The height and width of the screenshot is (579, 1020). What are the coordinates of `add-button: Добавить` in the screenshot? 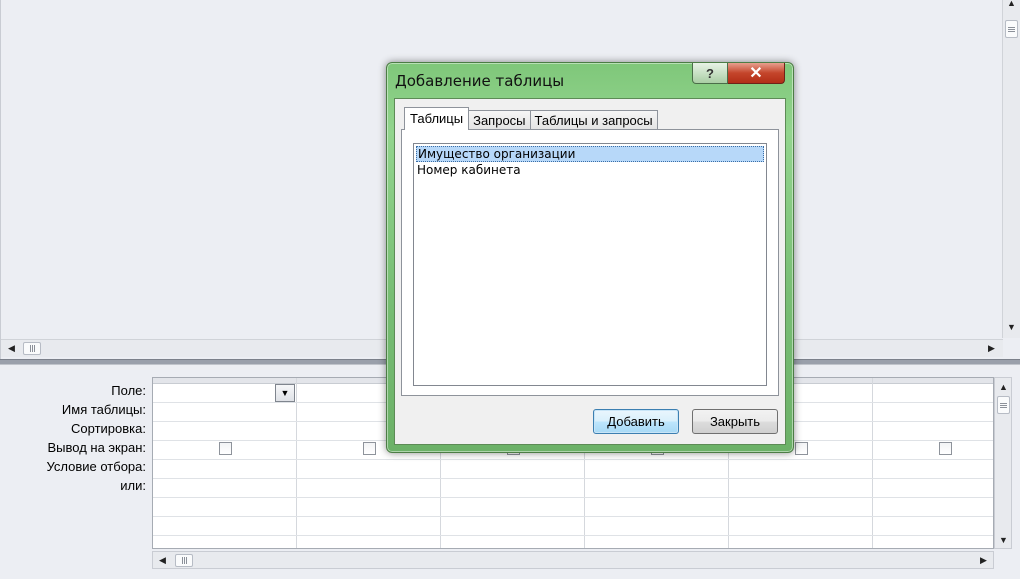 It's located at (636, 421).